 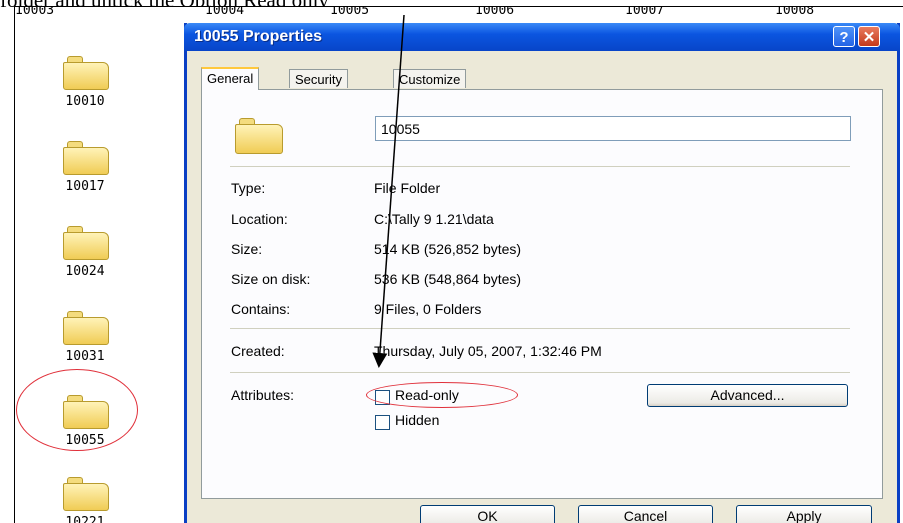 I want to click on tab-general: General, so click(x=230, y=78).